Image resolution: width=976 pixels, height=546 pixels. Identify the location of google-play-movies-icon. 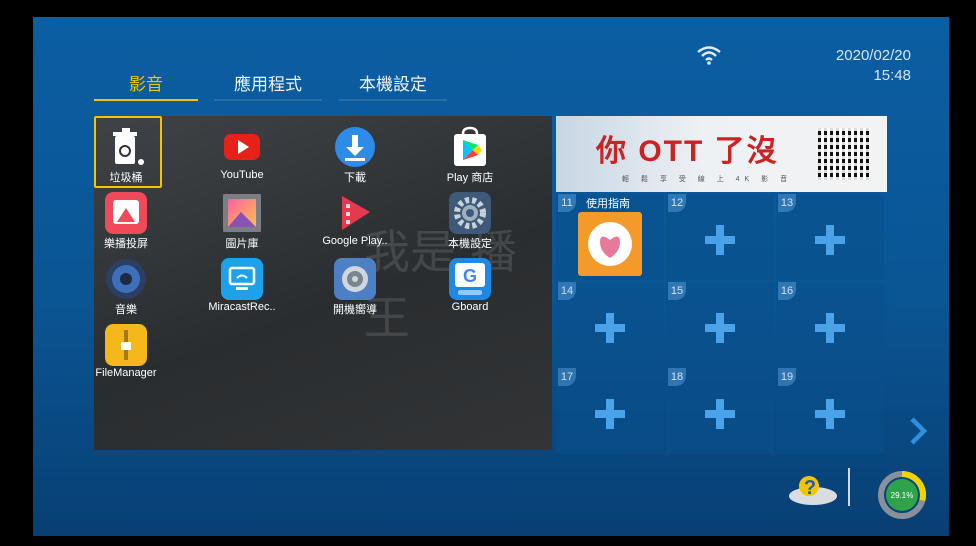
(356, 213).